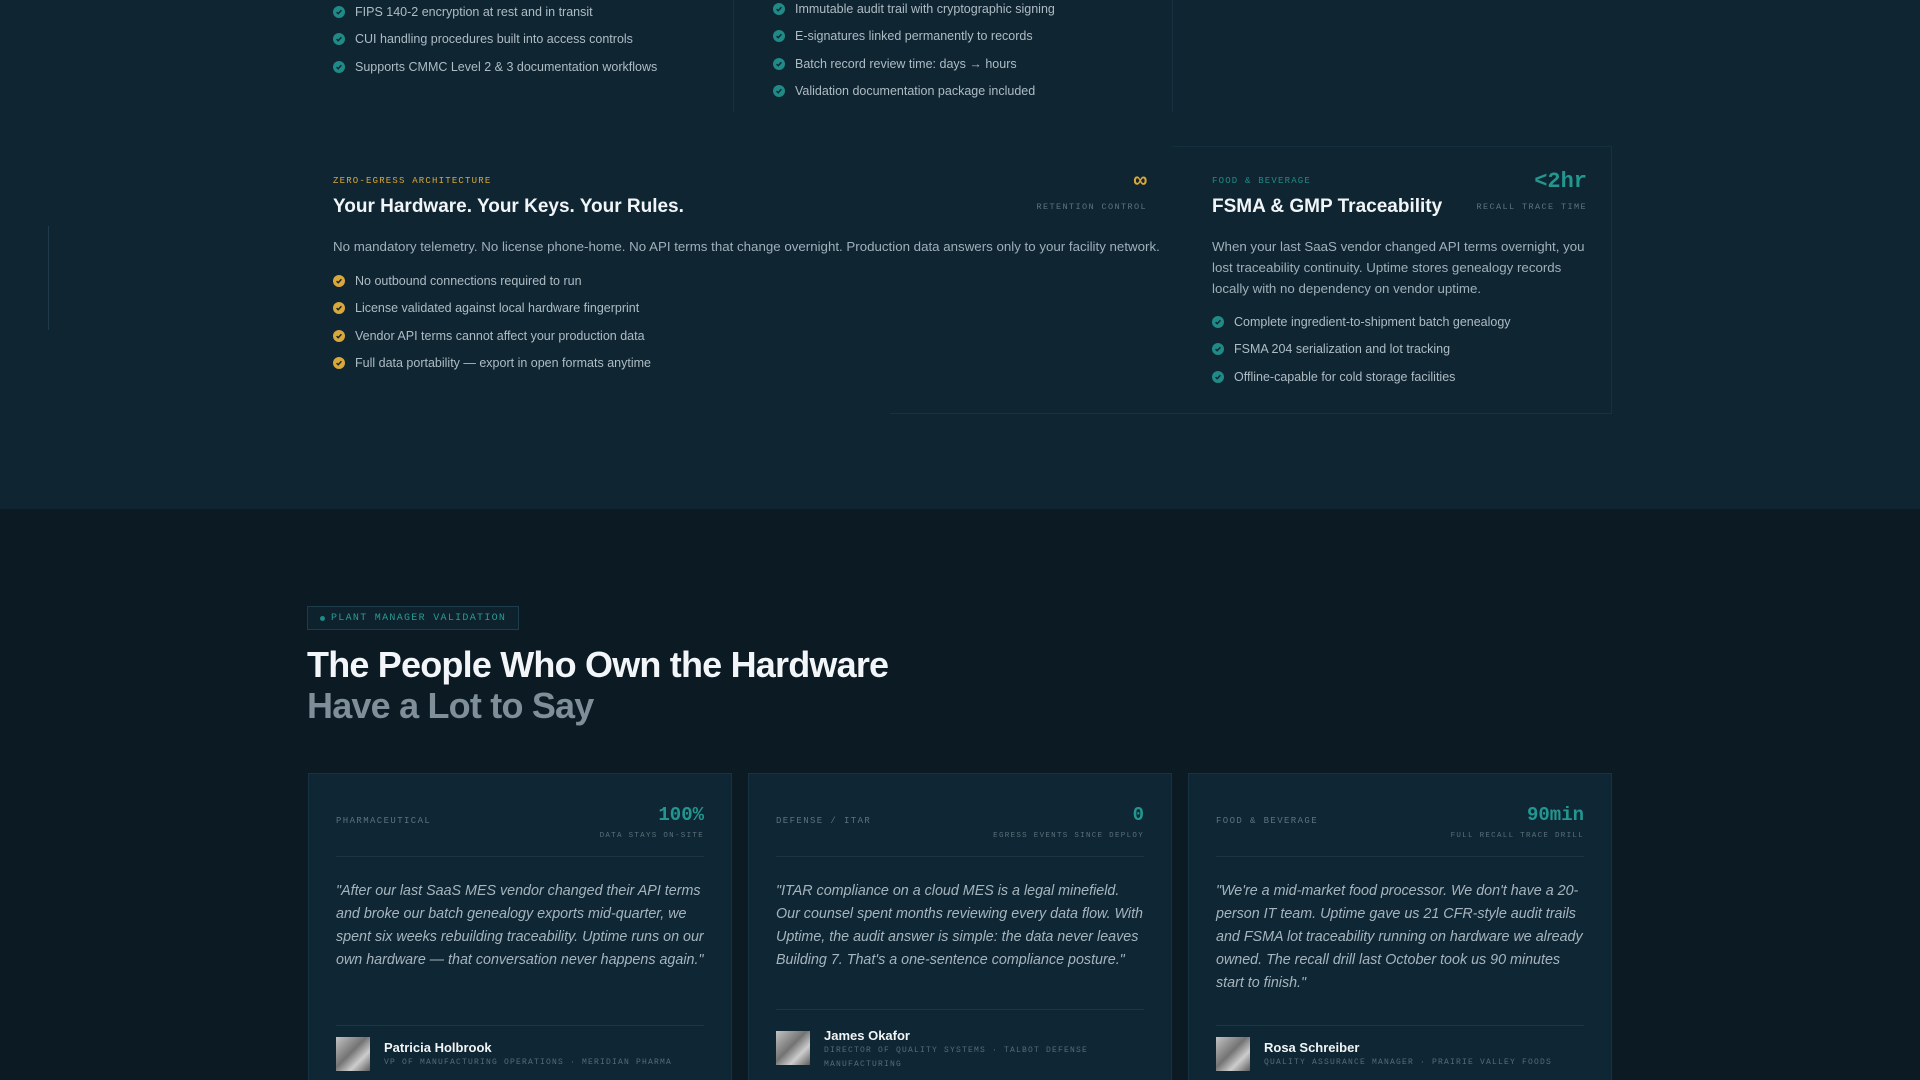 Image resolution: width=1920 pixels, height=1080 pixels. I want to click on testimonial-stat-label: DATA STAYS ON-SITE, so click(651, 836).